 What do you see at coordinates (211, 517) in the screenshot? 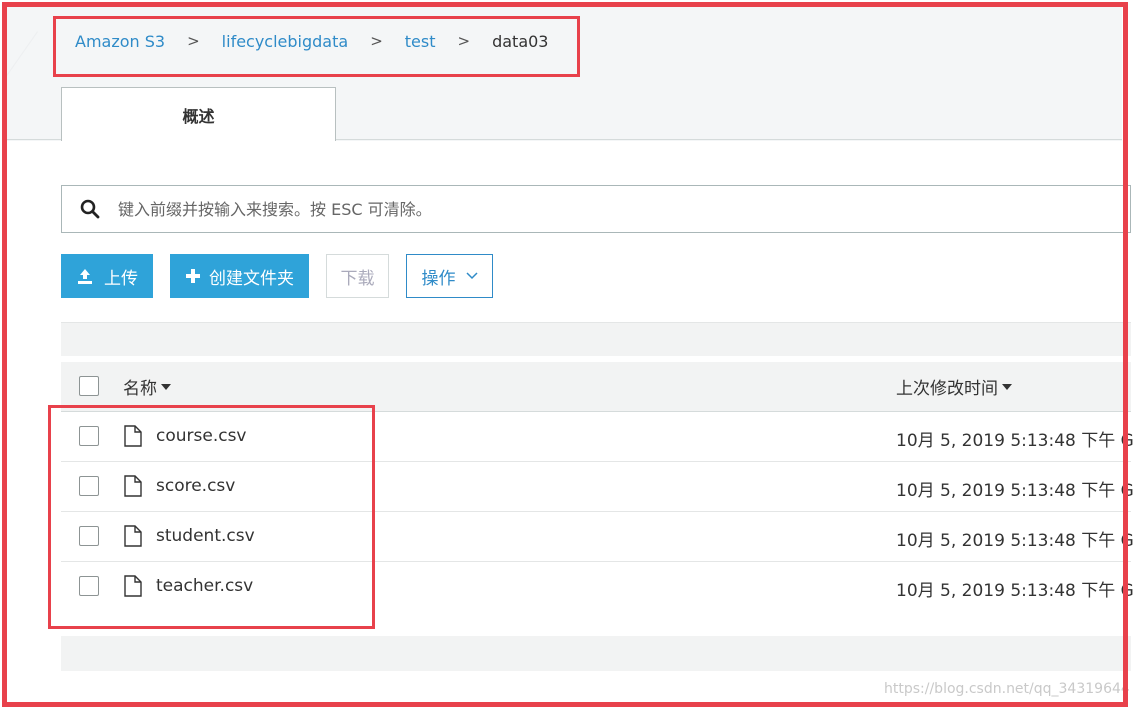
I see `file-list-highlight` at bounding box center [211, 517].